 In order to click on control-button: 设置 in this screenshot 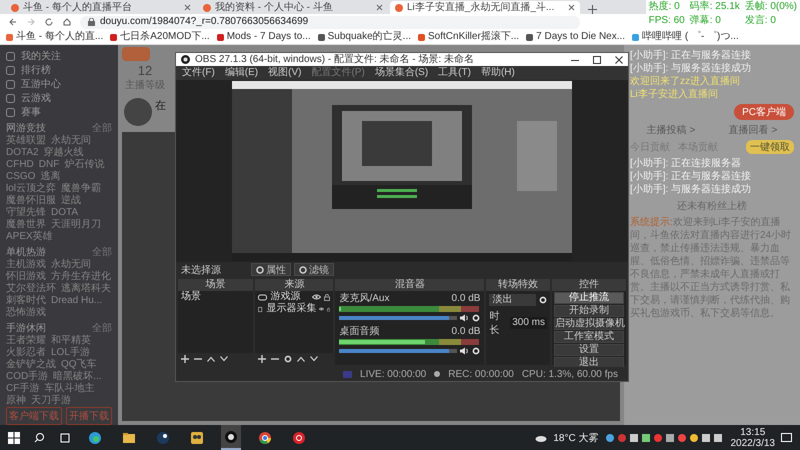, I will do `click(589, 350)`.